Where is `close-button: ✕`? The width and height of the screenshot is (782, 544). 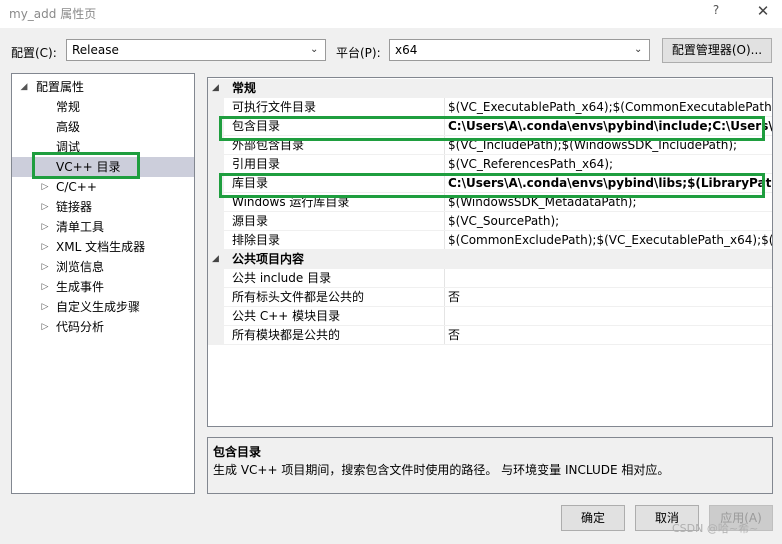
close-button: ✕ is located at coordinates (763, 12).